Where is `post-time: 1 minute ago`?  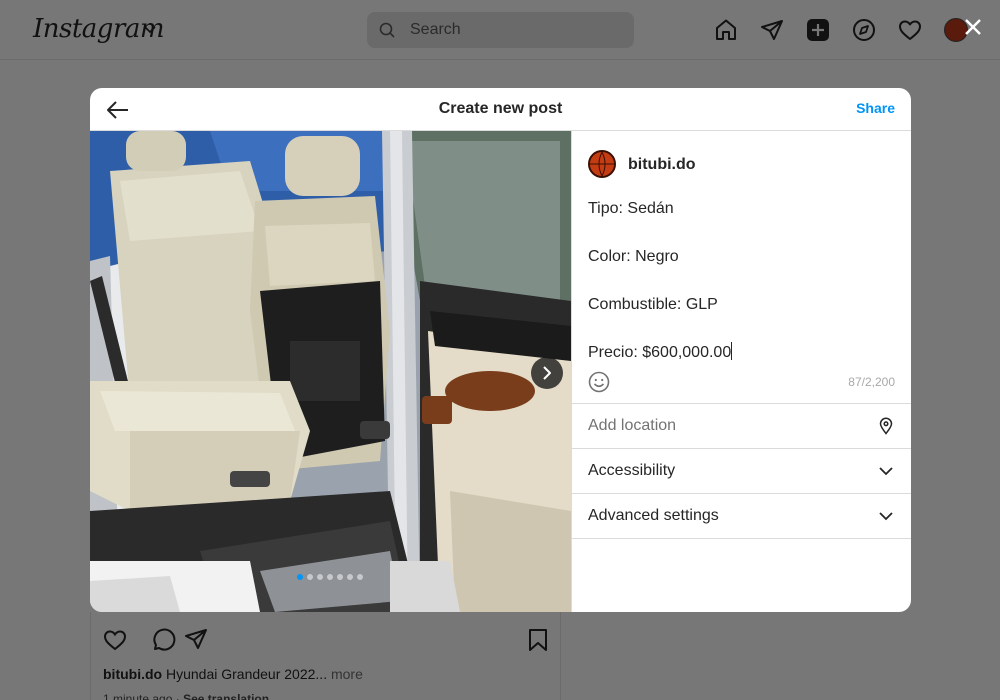 post-time: 1 minute ago is located at coordinates (138, 696).